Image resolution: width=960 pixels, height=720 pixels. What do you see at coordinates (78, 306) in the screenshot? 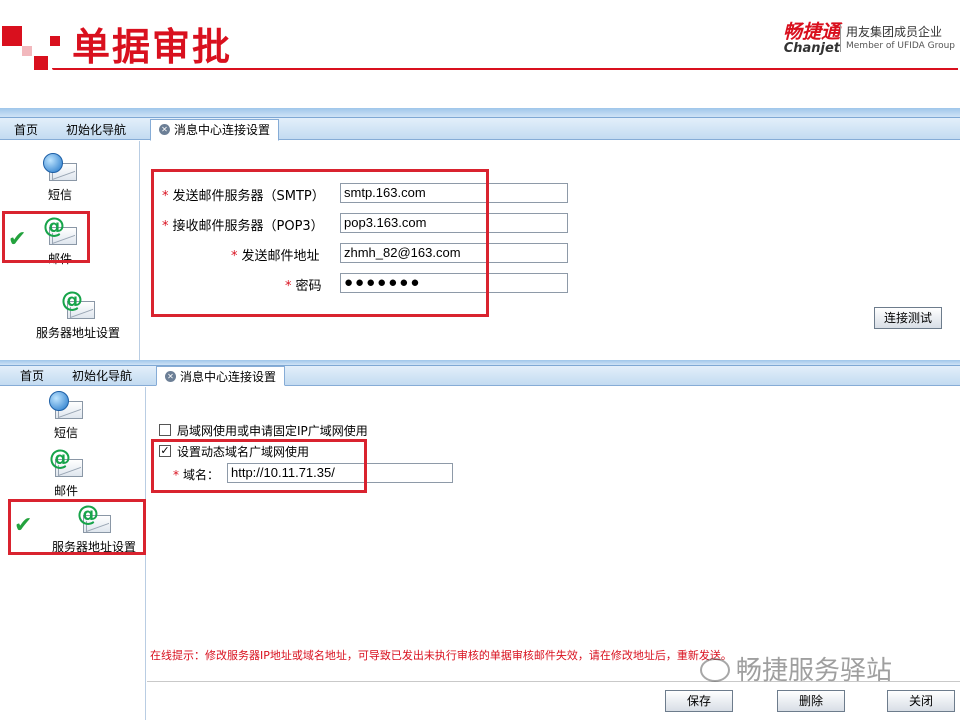
I see `server-address-icon: @` at bounding box center [78, 306].